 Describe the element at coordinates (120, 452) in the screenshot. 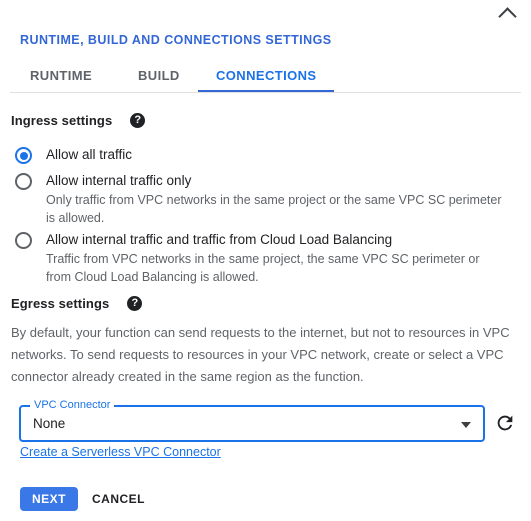

I see `create-vpc-connector-link: Create a Serverless VPC Connector` at that location.